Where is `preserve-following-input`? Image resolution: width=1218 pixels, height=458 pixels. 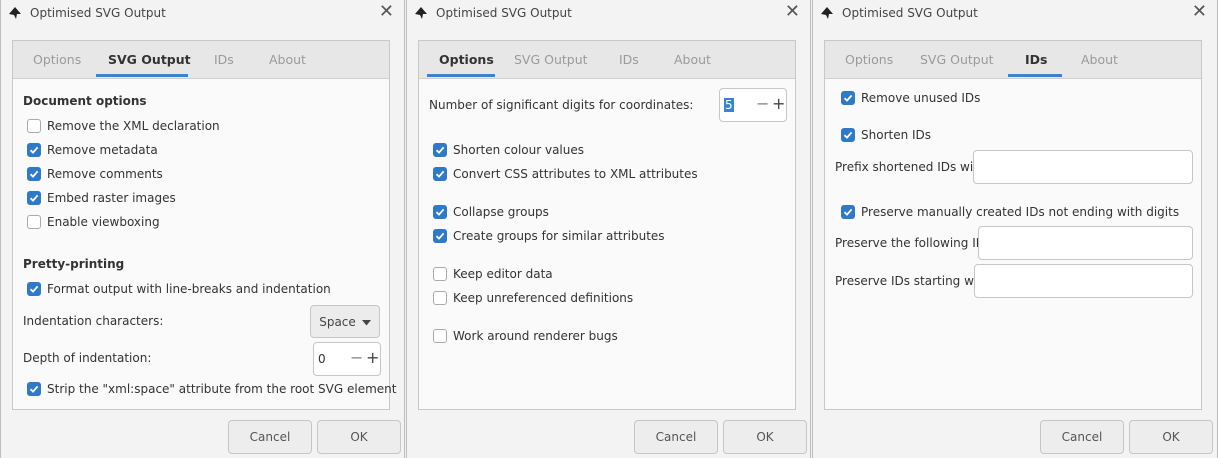
preserve-following-input is located at coordinates (1085, 243).